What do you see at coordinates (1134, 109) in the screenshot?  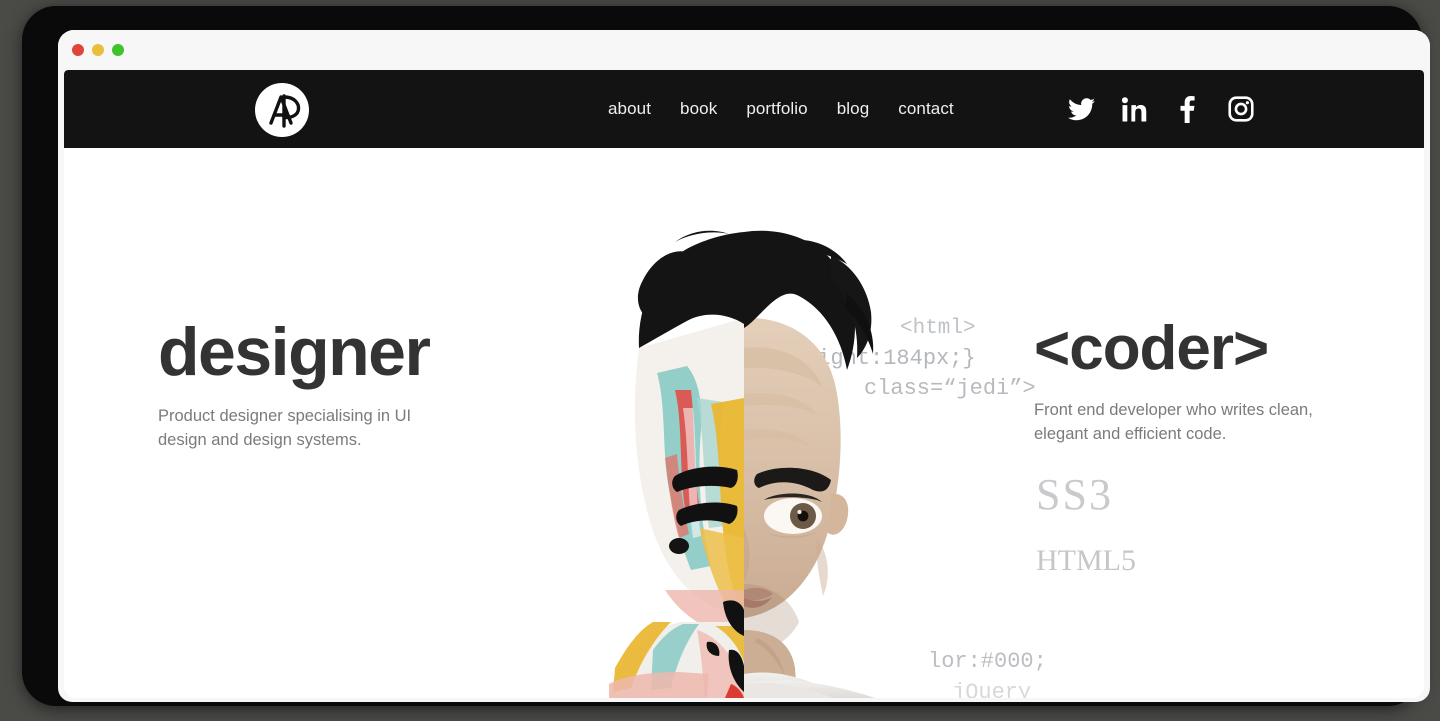 I see `linkedin-icon` at bounding box center [1134, 109].